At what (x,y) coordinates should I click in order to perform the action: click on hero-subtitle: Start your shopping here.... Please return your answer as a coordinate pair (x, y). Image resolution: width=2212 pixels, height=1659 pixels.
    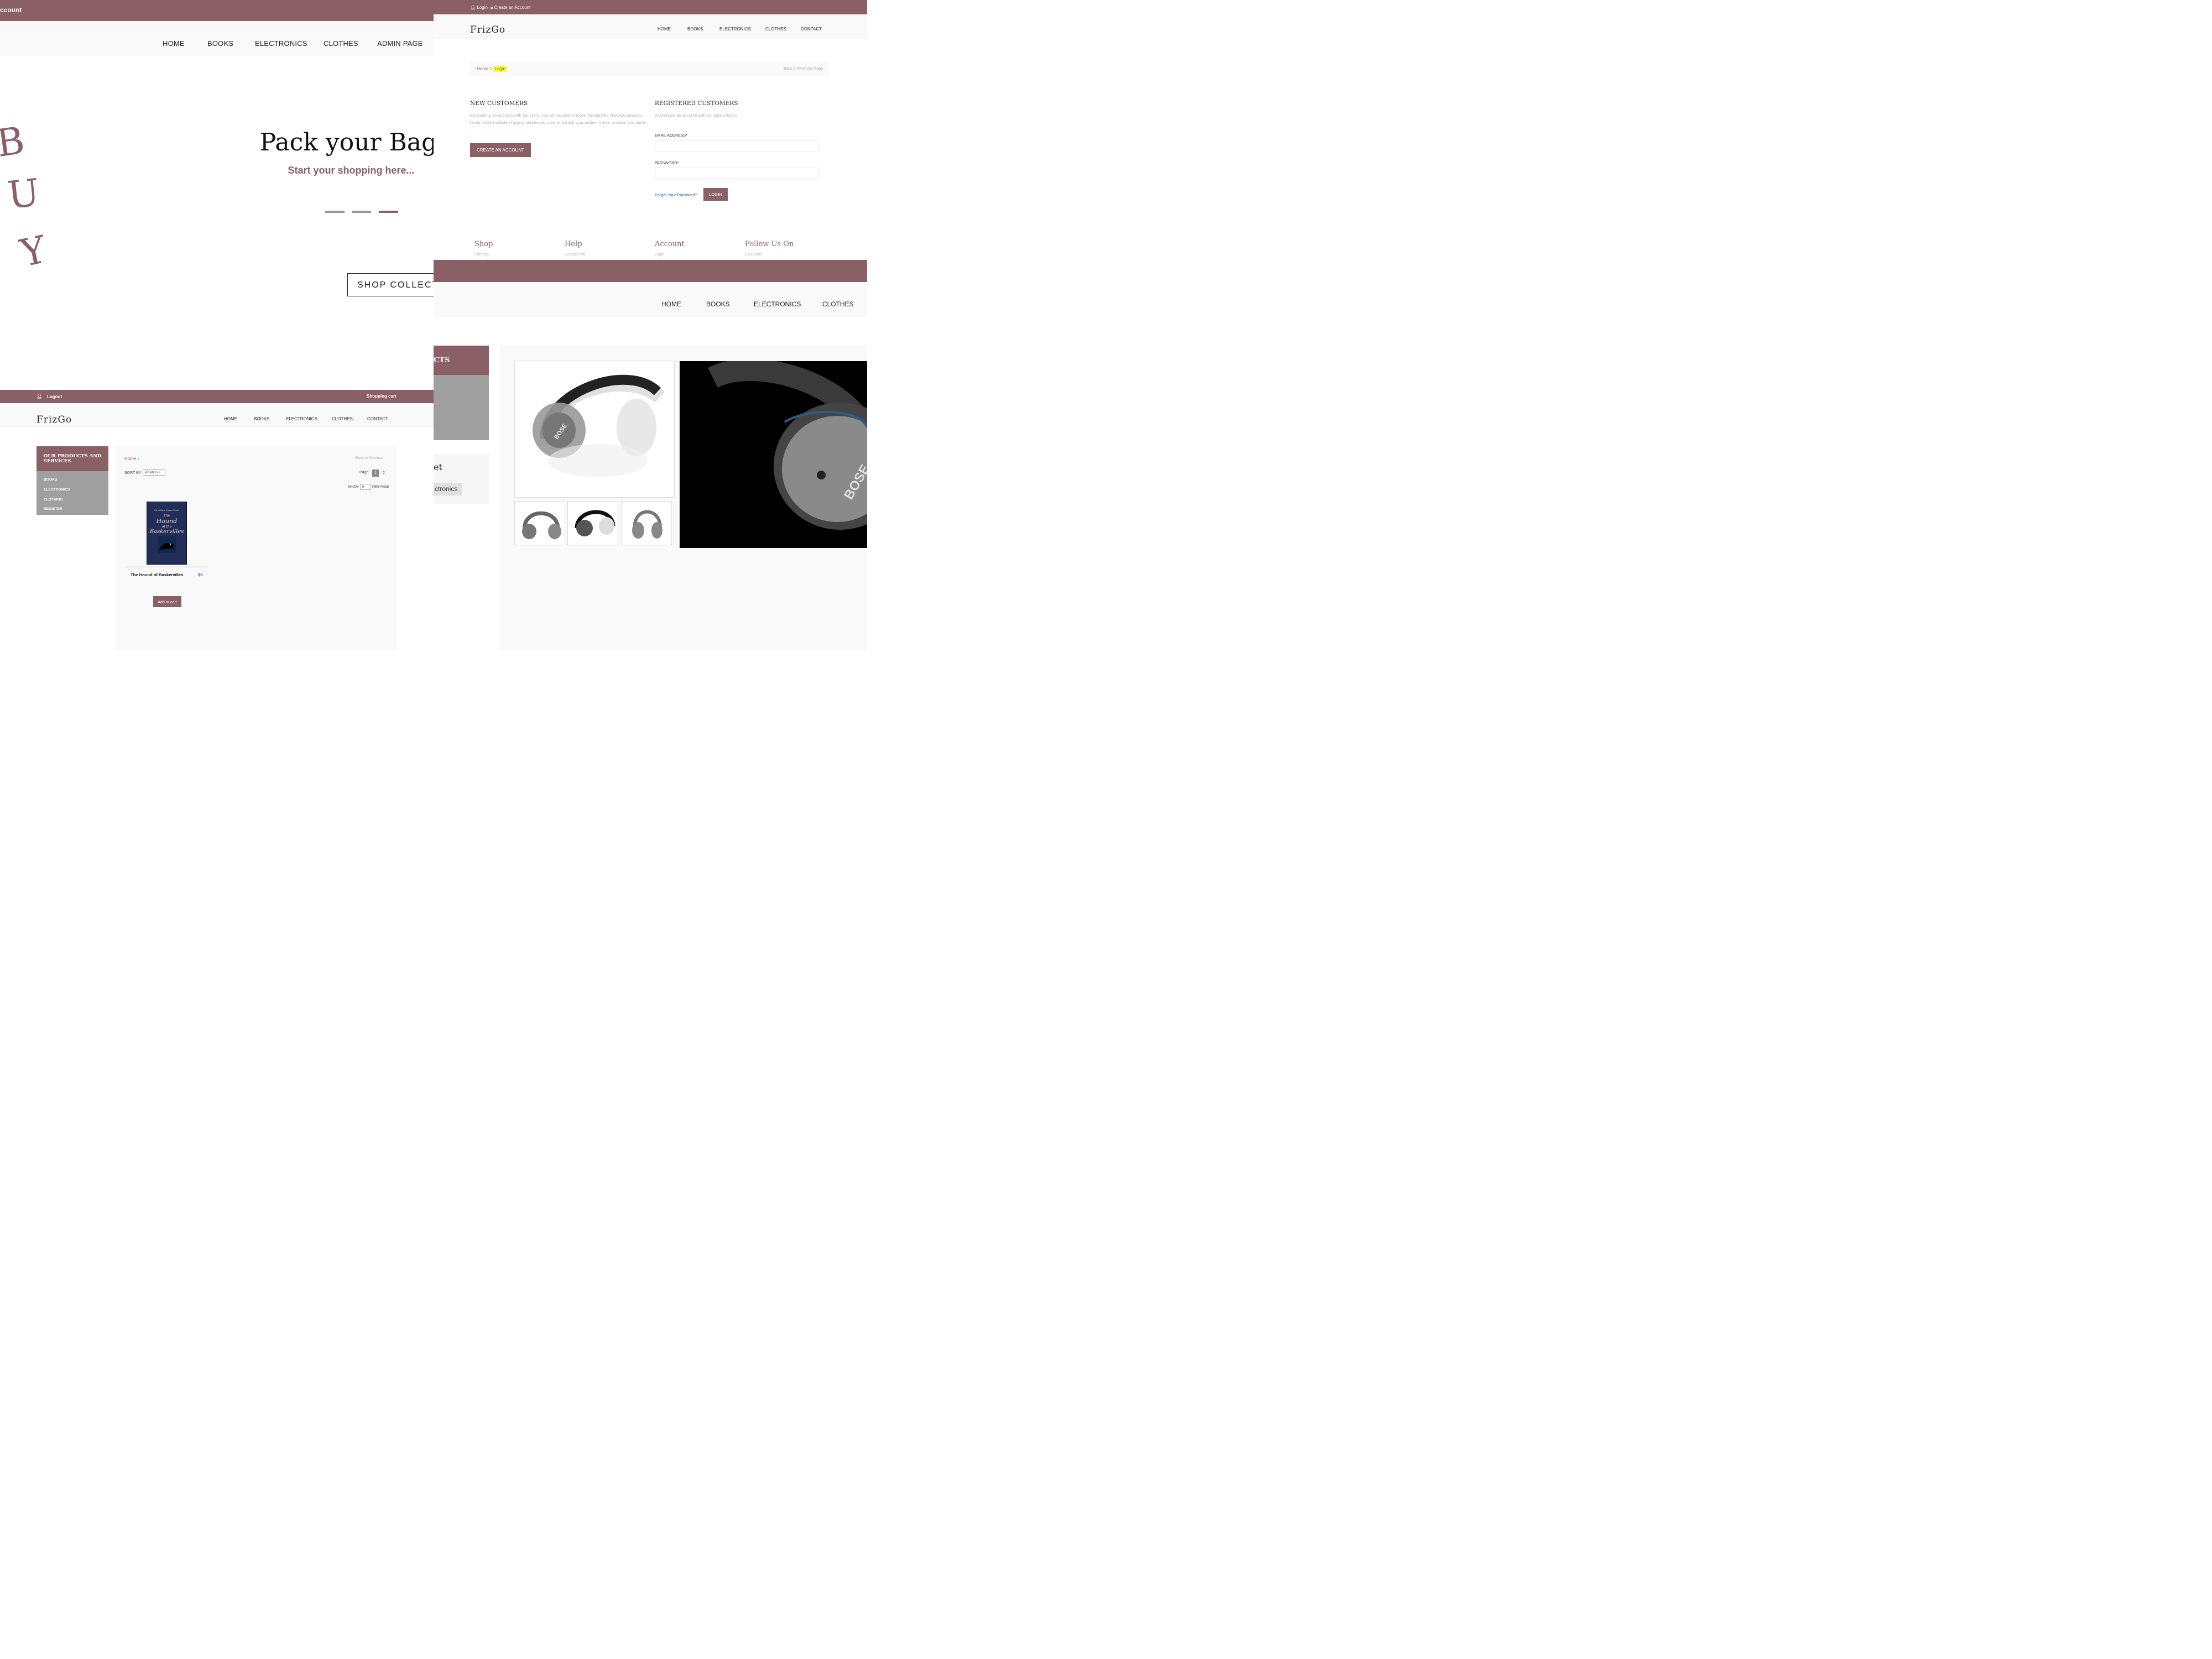
    Looking at the image, I should click on (352, 170).